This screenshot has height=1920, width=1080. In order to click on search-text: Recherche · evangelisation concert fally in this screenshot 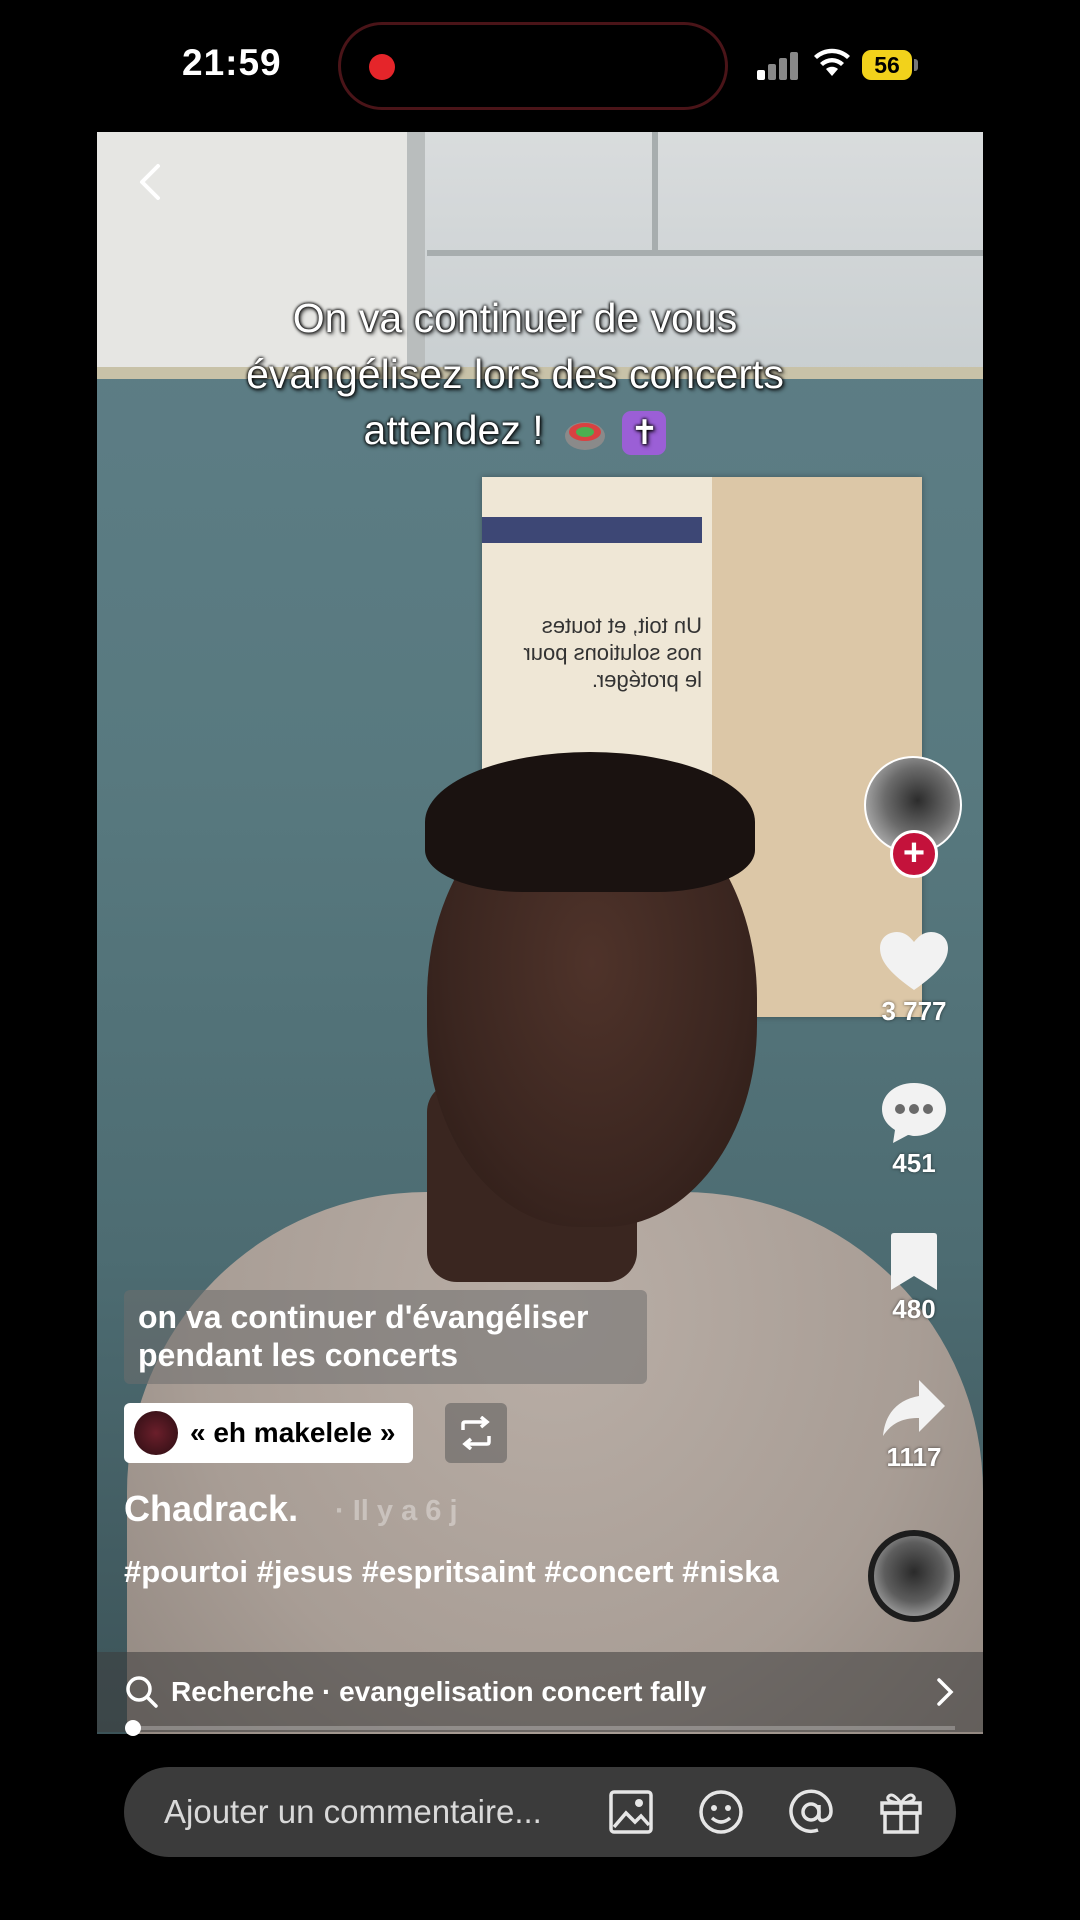, I will do `click(439, 1691)`.